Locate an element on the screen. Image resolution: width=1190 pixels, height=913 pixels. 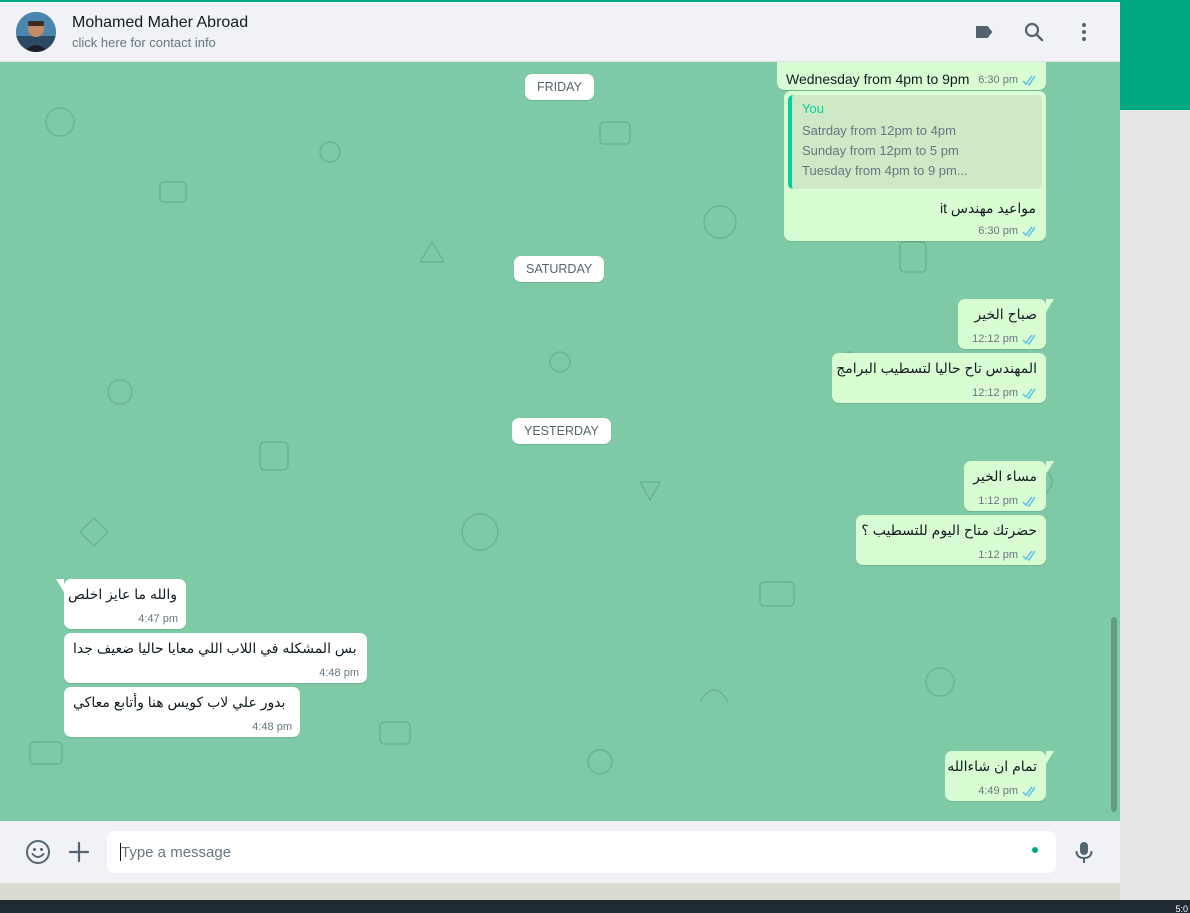
label-icon is located at coordinates (984, 32).